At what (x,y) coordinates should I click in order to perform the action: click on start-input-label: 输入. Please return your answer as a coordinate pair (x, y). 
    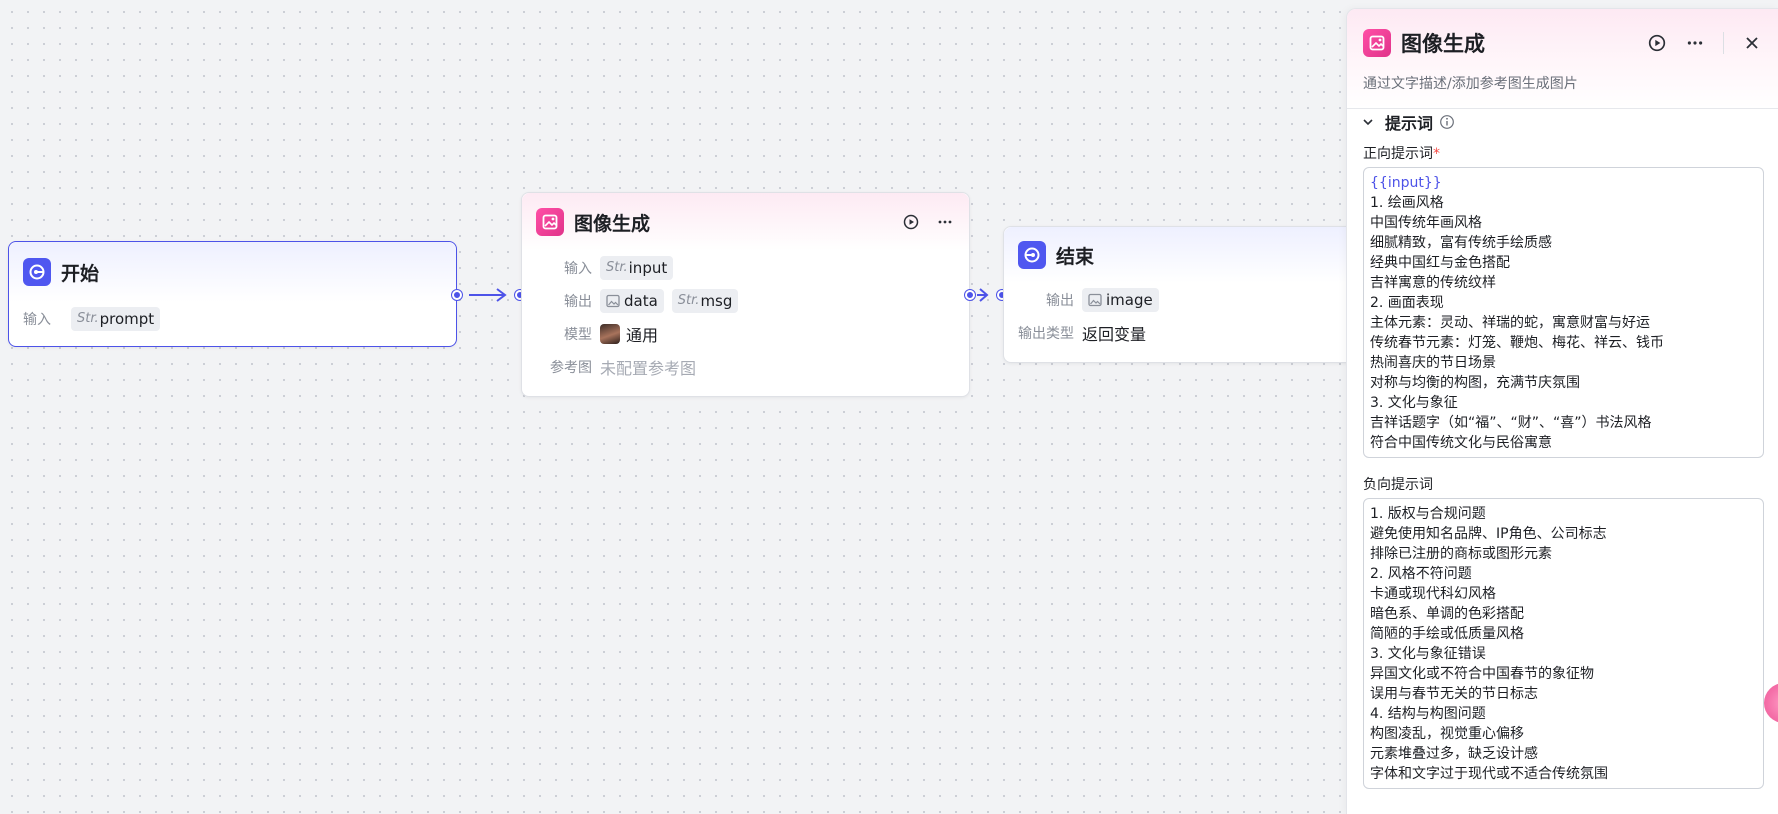
    Looking at the image, I should click on (37, 319).